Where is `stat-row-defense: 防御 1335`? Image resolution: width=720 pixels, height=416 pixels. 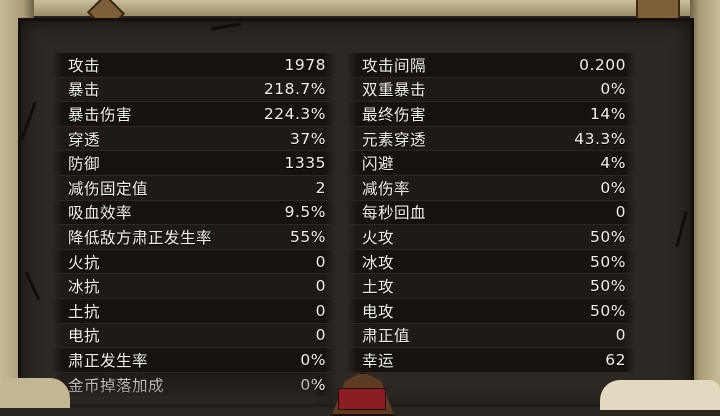
stat-row-defense: 防御 1335 is located at coordinates (194, 162).